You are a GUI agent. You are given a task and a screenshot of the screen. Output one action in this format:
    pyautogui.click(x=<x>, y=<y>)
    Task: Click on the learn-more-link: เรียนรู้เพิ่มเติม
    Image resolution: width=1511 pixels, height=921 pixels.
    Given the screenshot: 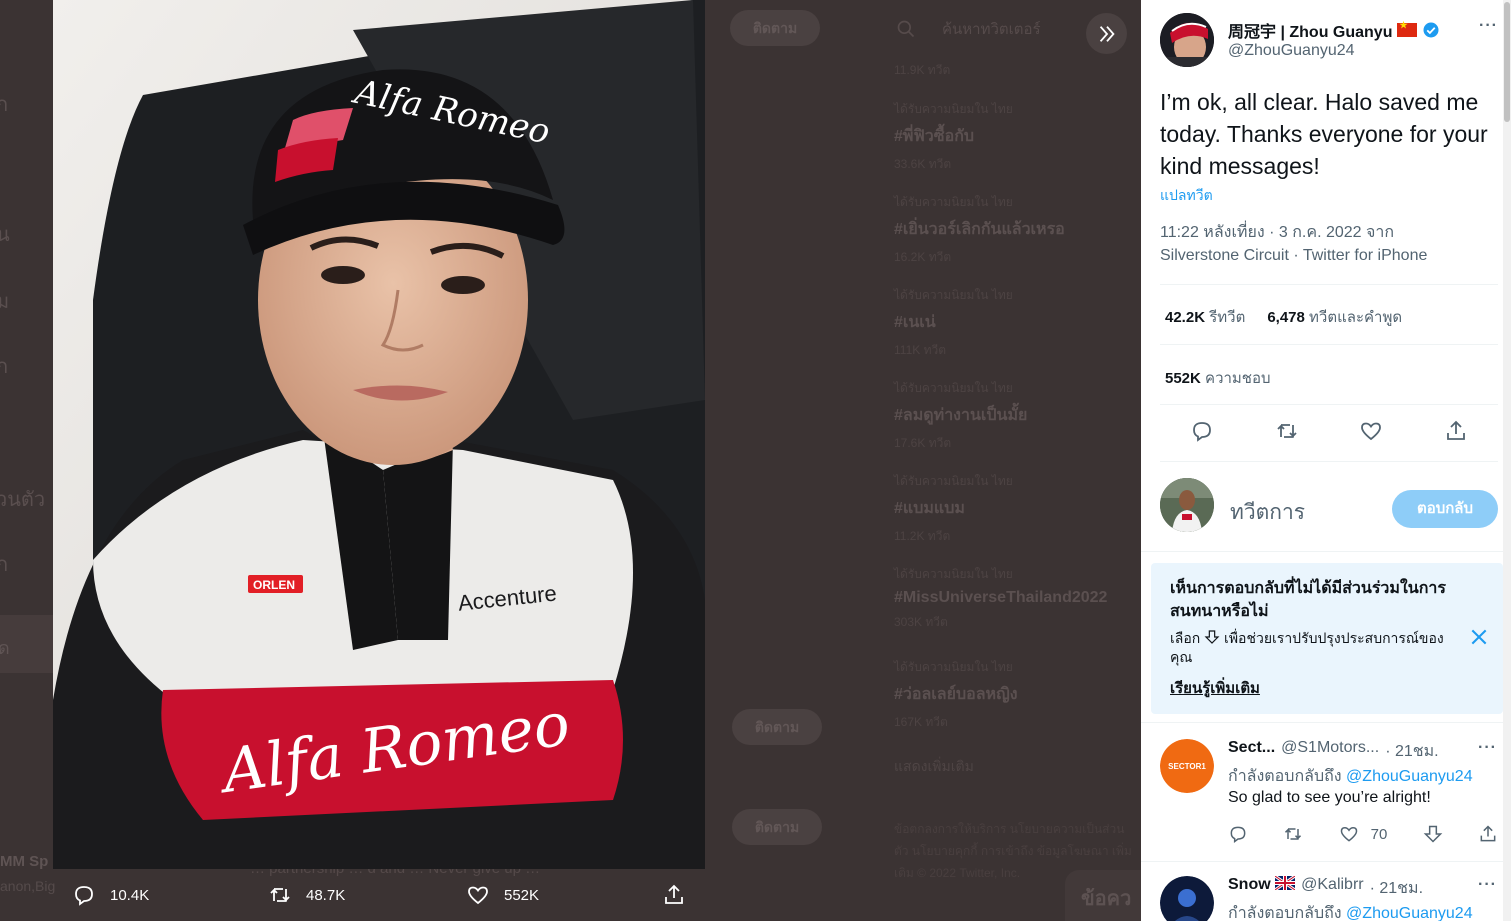 What is the action you would take?
    pyautogui.click(x=1215, y=688)
    